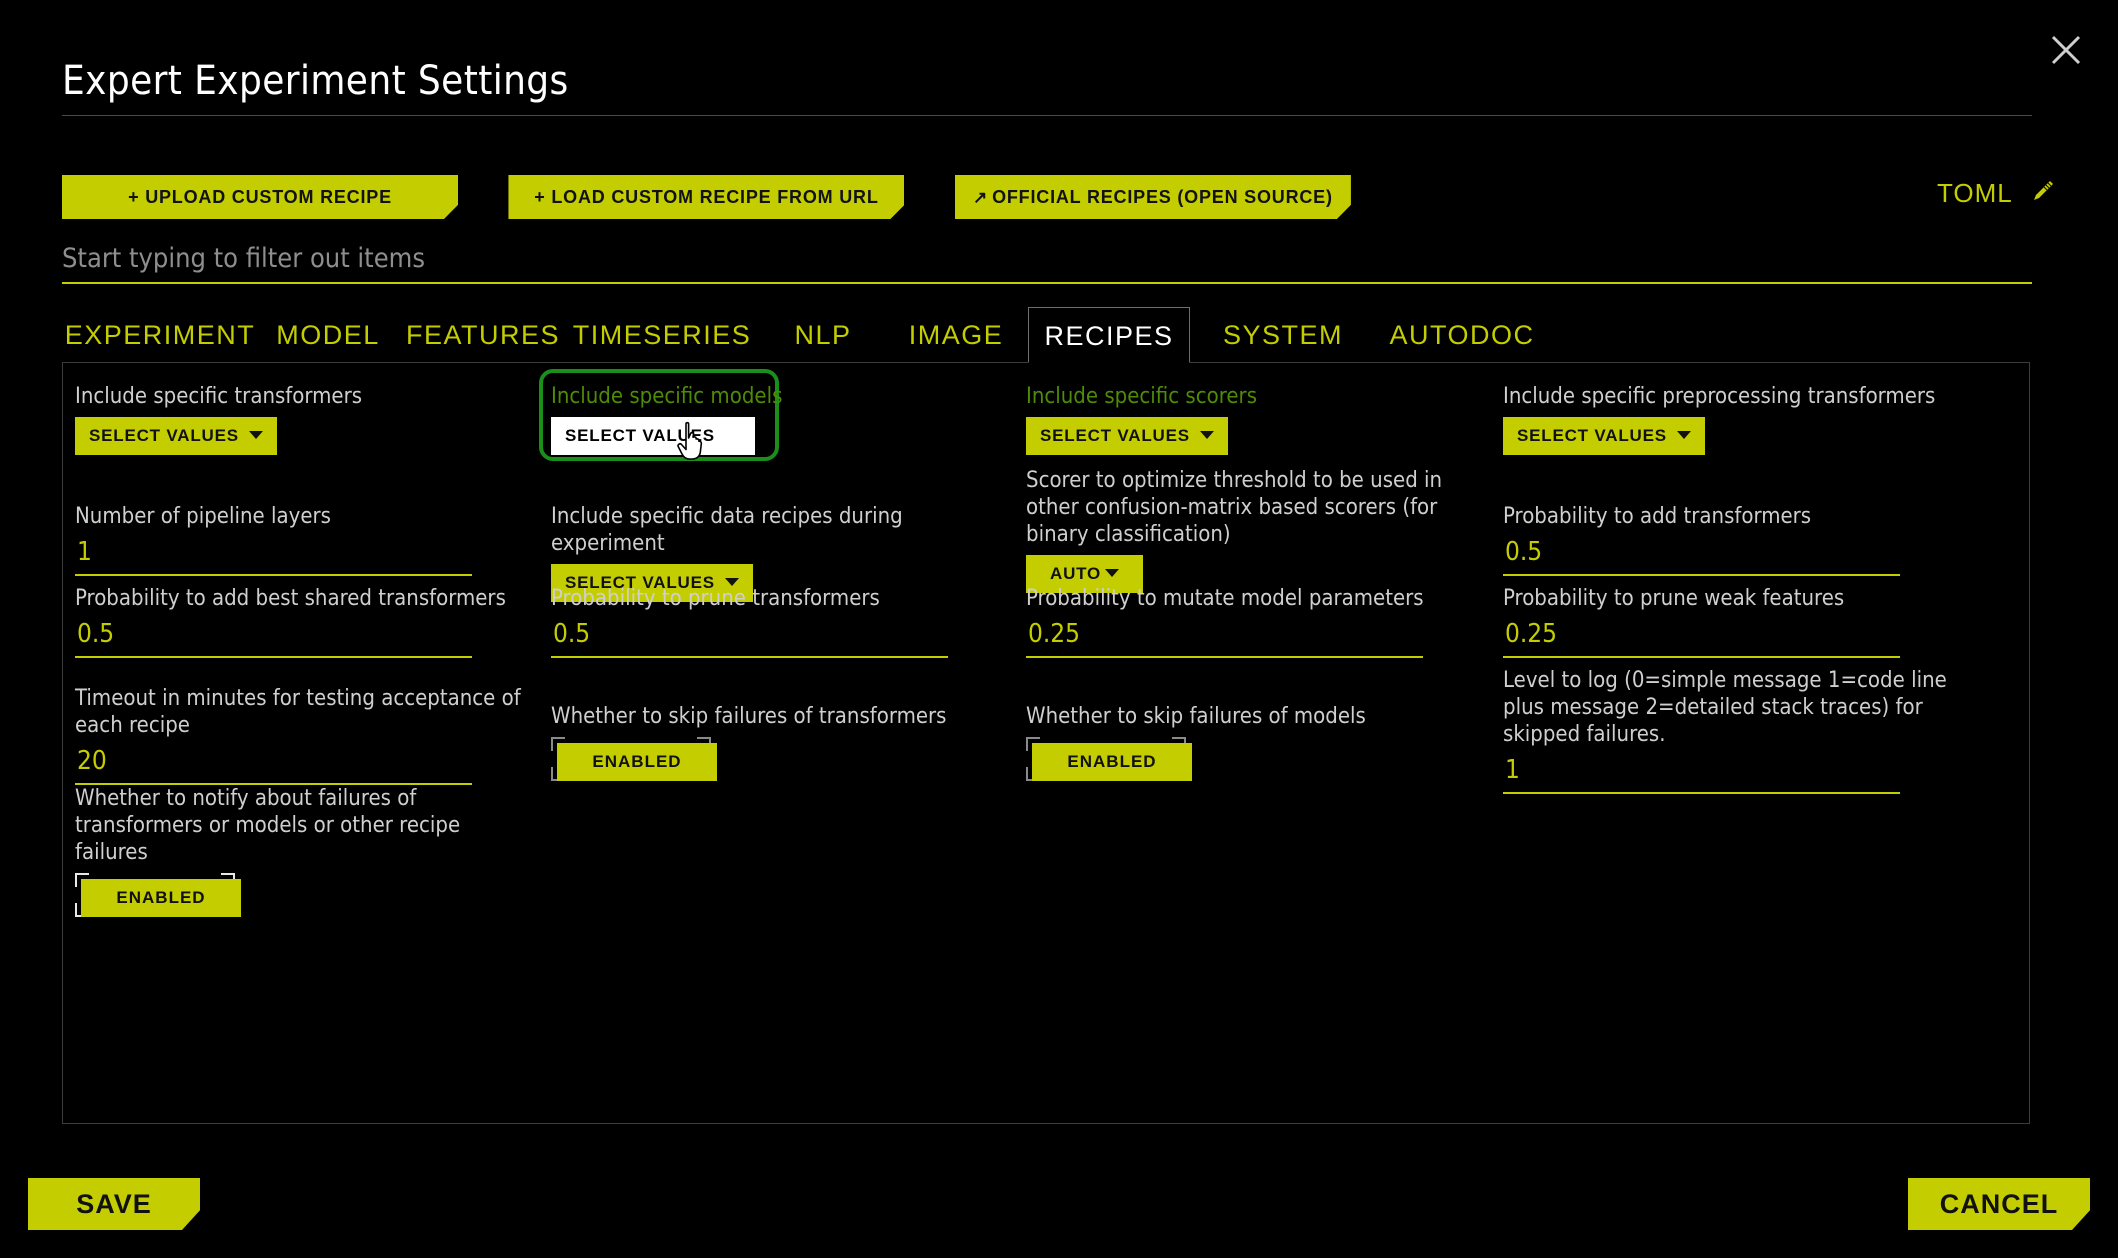 This screenshot has height=1258, width=2118. I want to click on load-custom-recipe-from-url-button: + LOAD CUSTOM RECIPE FROM URL, so click(706, 197).